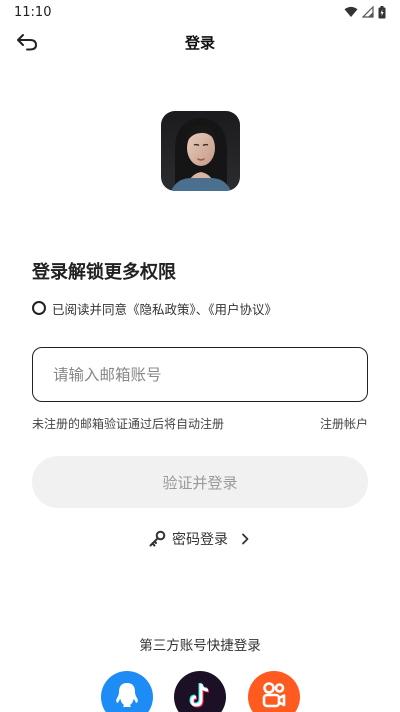 The height and width of the screenshot is (712, 400). I want to click on hint-row: 未注册的邮箱验证通过后将自动注册 注册帐户, so click(200, 423).